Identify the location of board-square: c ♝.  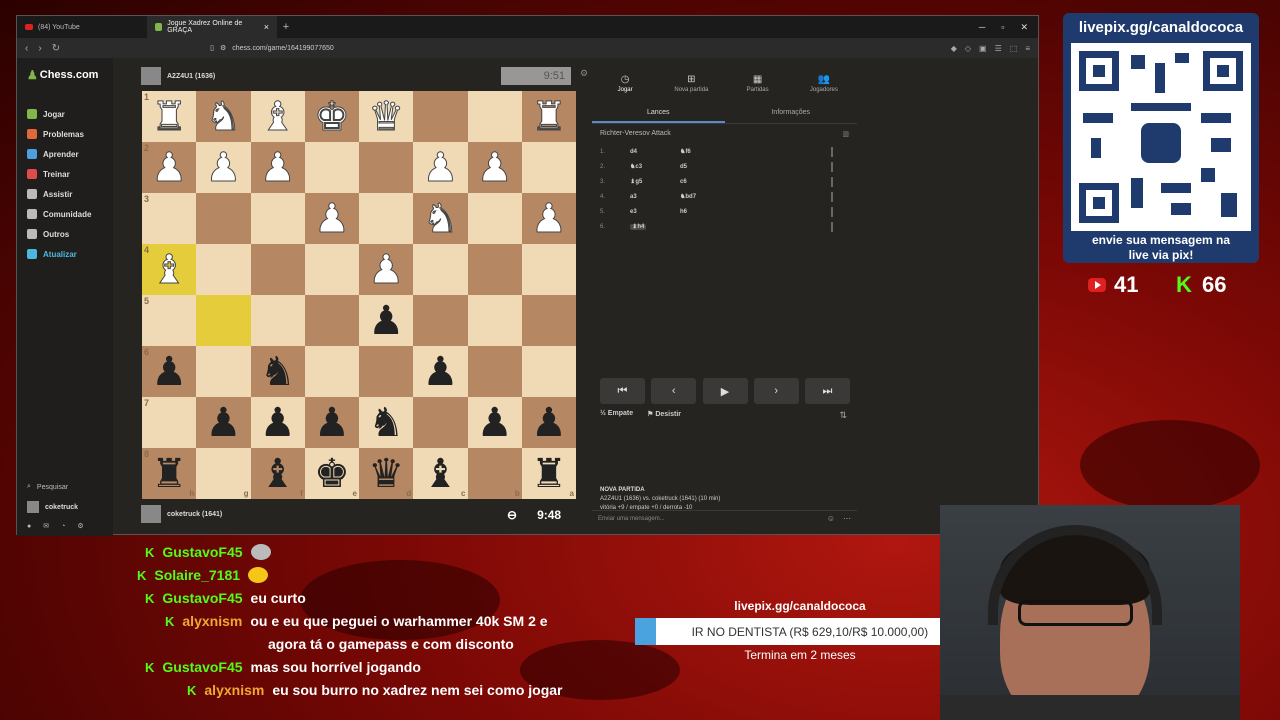
(440, 473).